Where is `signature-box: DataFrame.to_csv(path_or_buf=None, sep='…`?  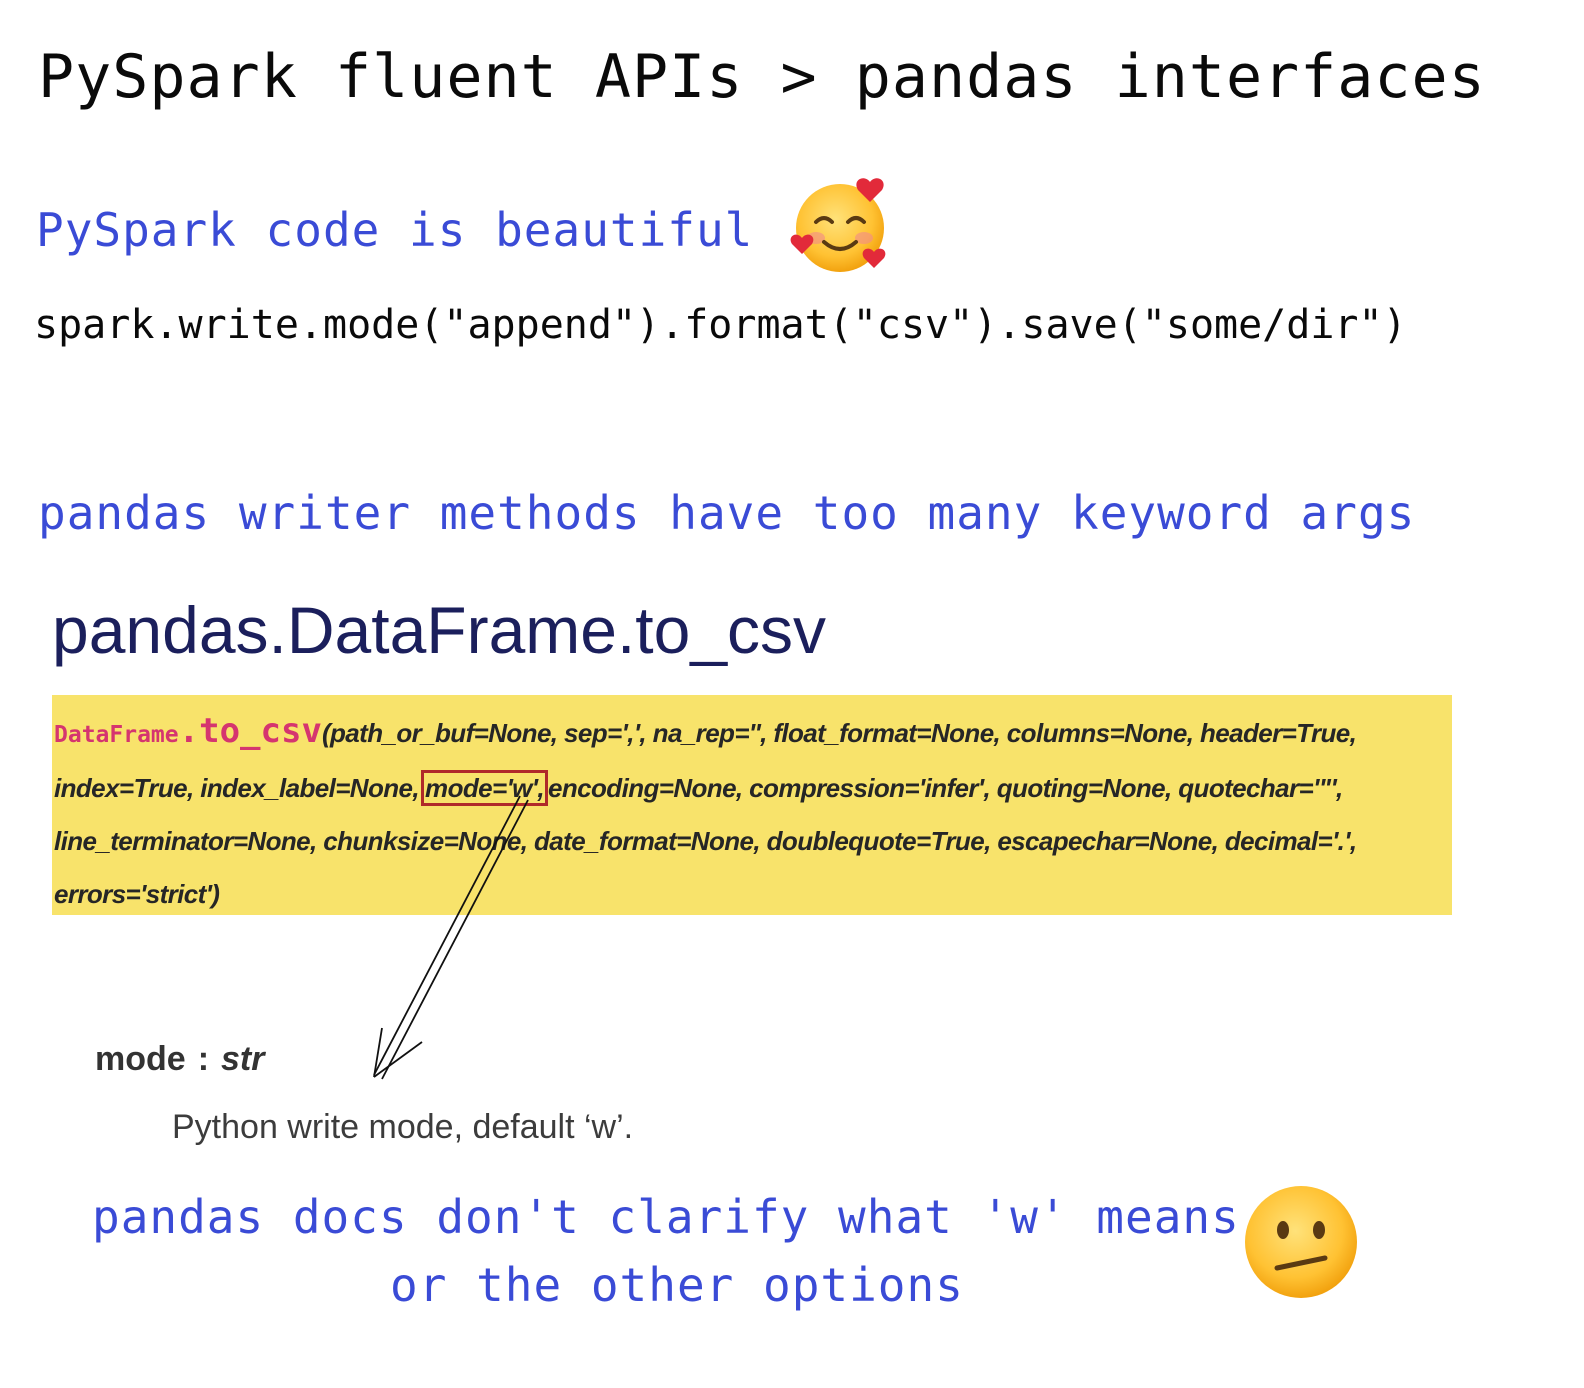 signature-box: DataFrame.to_csv(path_or_buf=None, sep='… is located at coordinates (752, 805).